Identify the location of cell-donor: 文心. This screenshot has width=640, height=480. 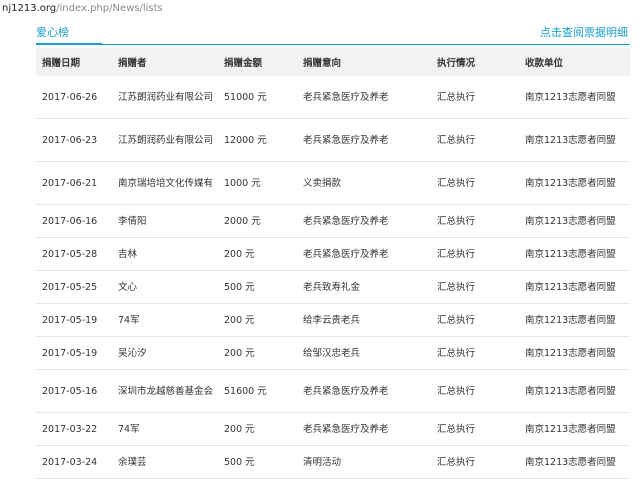
(165, 287).